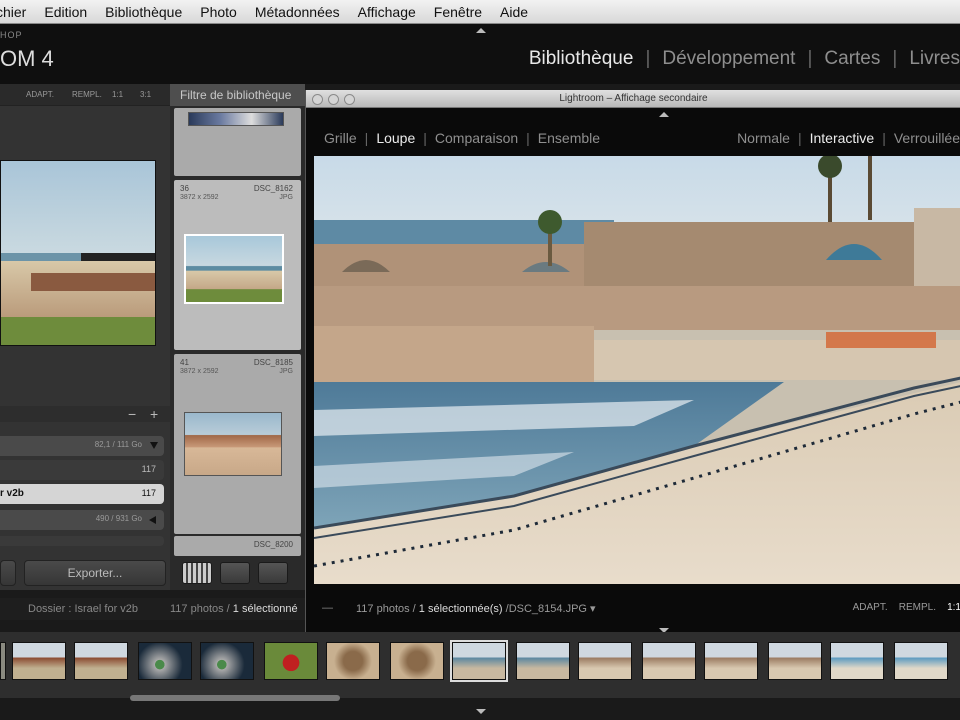 The height and width of the screenshot is (720, 960). I want to click on module-bibliotheque: Bibliothèque, so click(581, 59).